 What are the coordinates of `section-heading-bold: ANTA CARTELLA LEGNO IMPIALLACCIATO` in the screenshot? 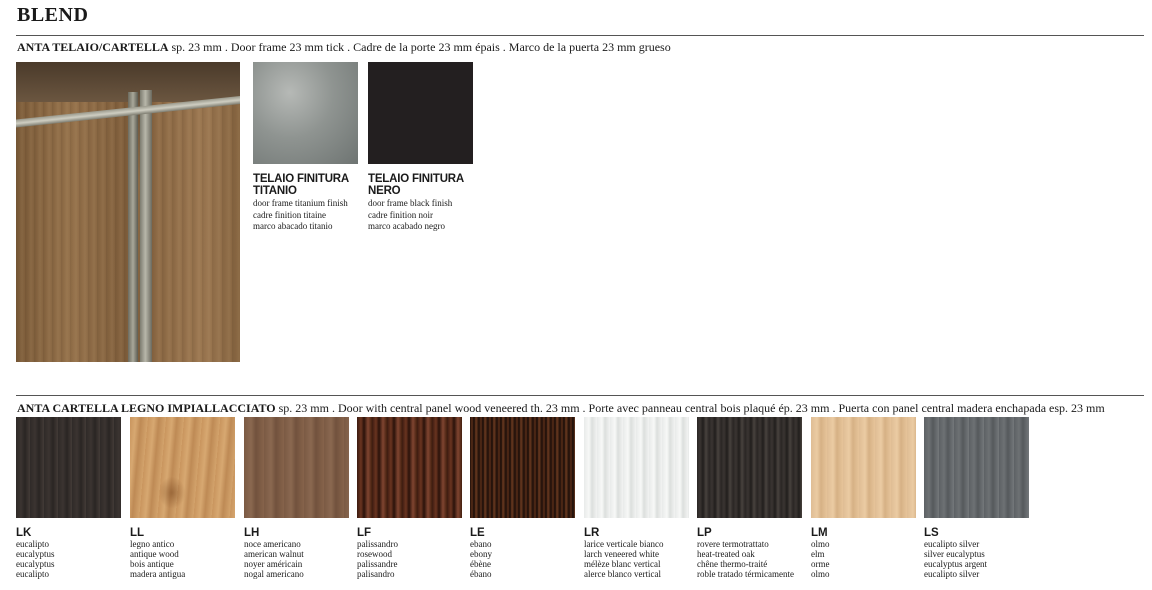 It's located at (146, 408).